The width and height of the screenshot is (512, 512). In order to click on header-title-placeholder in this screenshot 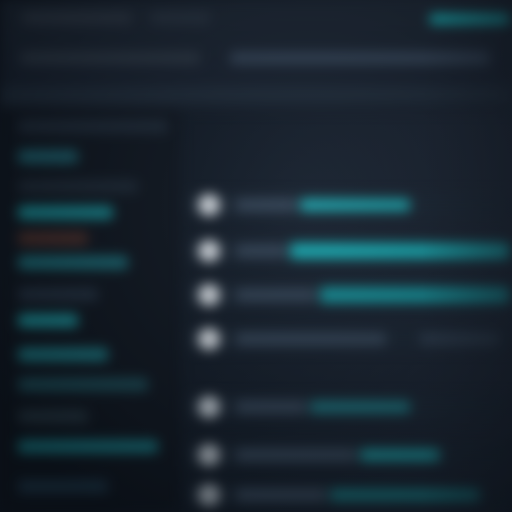, I will do `click(77, 18)`.